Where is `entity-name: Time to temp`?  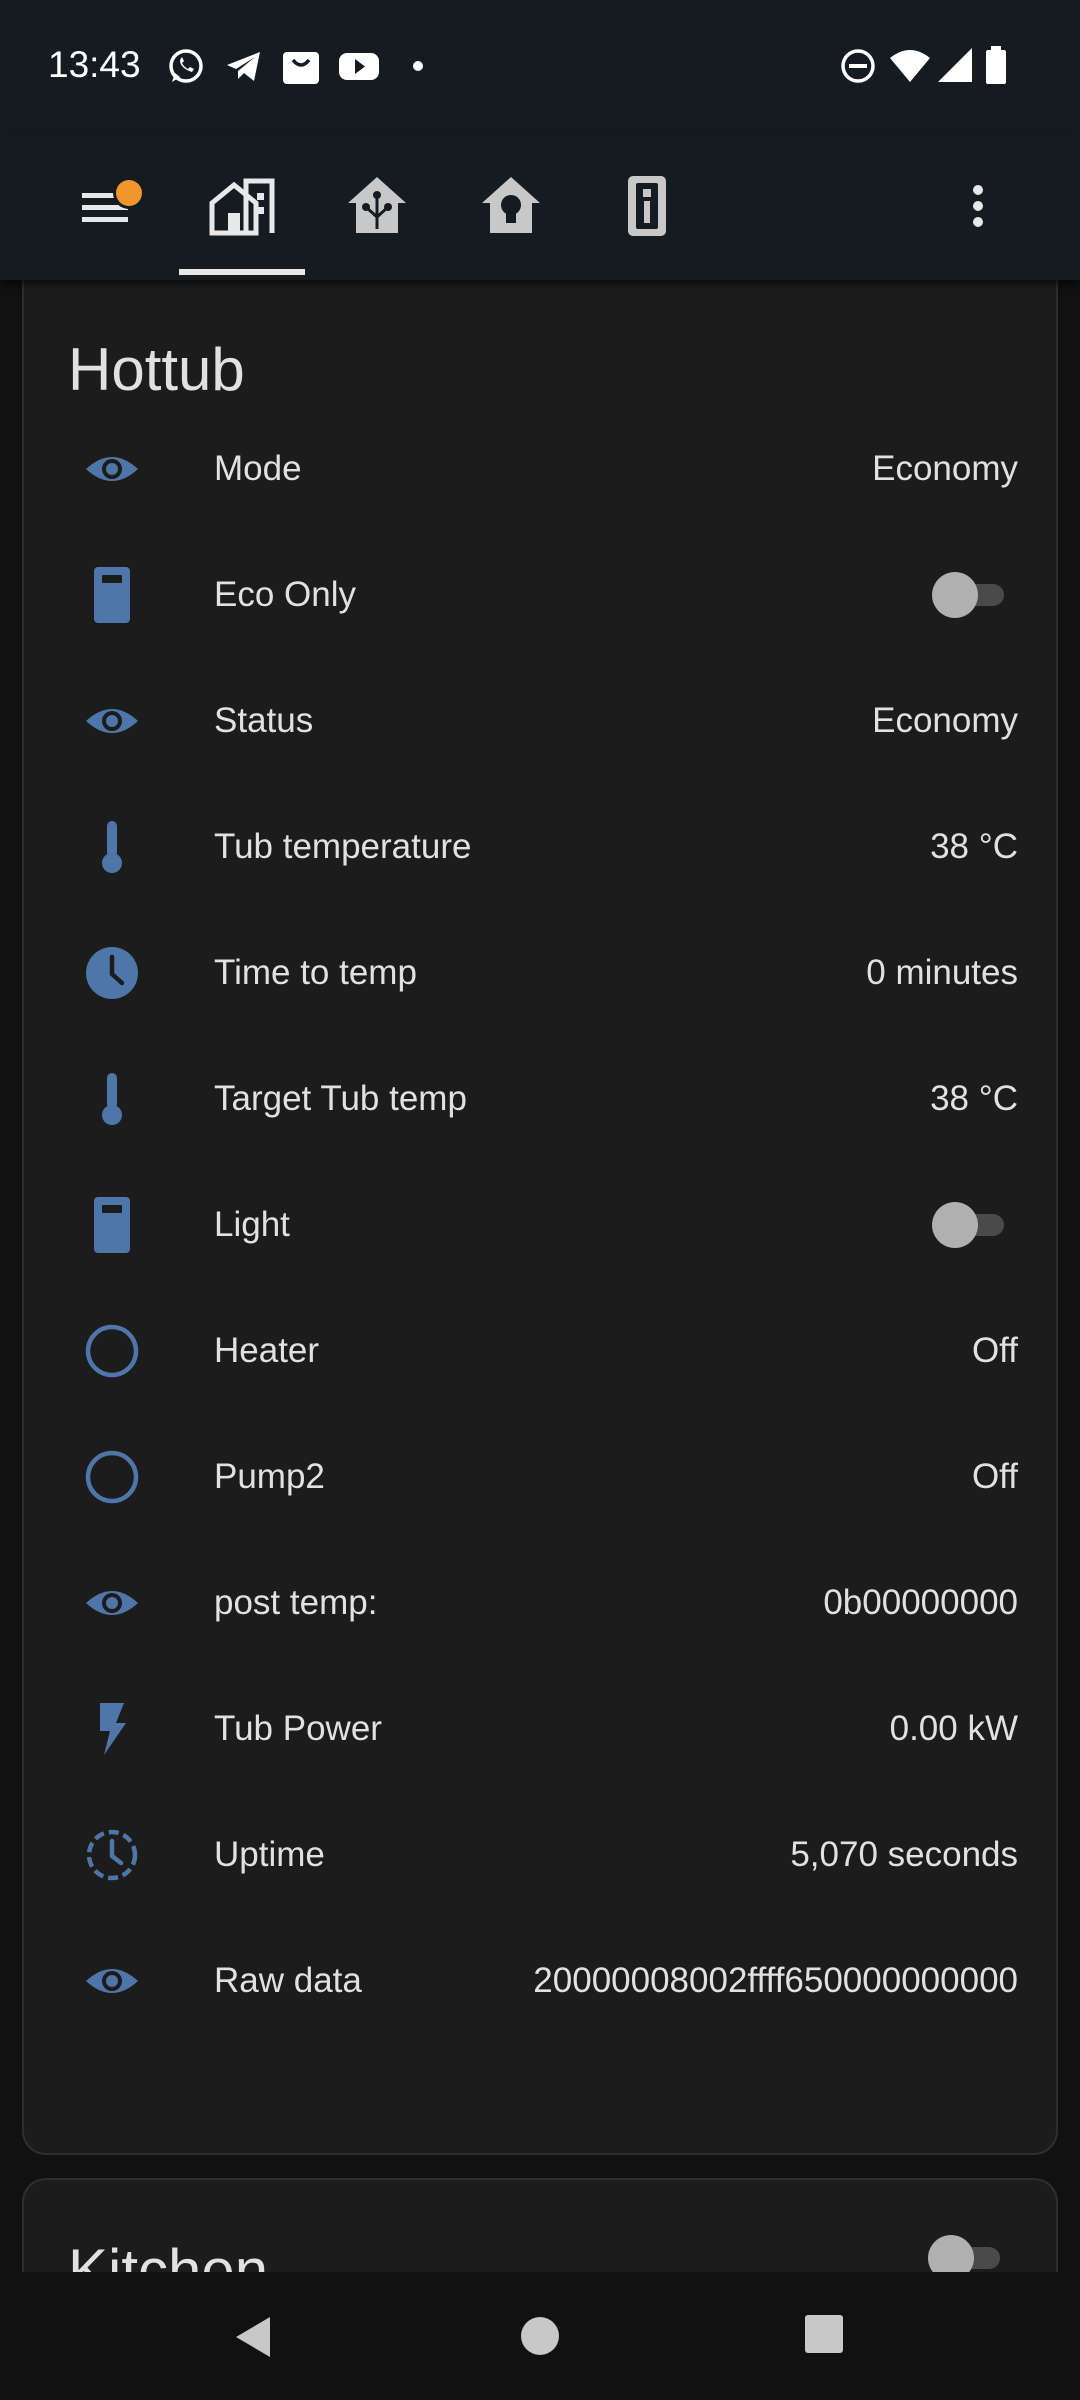 entity-name: Time to temp is located at coordinates (315, 972).